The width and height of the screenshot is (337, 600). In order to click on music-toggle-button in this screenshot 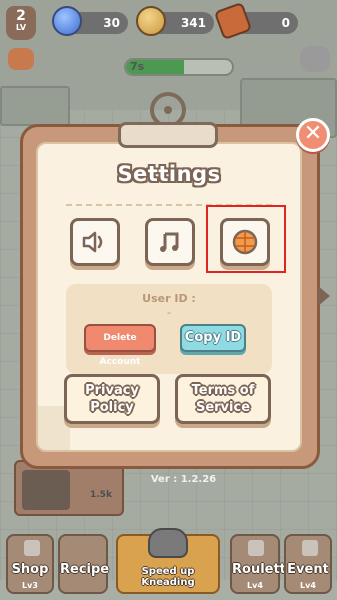, I will do `click(170, 242)`.